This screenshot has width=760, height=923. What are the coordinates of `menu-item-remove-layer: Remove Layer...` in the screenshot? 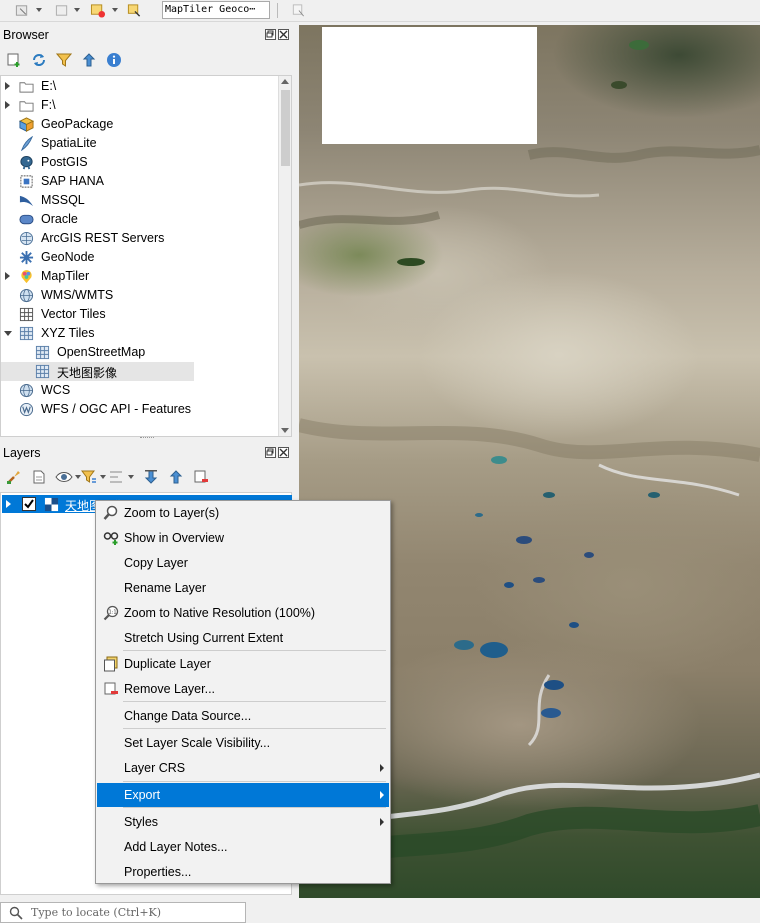 It's located at (243, 689).